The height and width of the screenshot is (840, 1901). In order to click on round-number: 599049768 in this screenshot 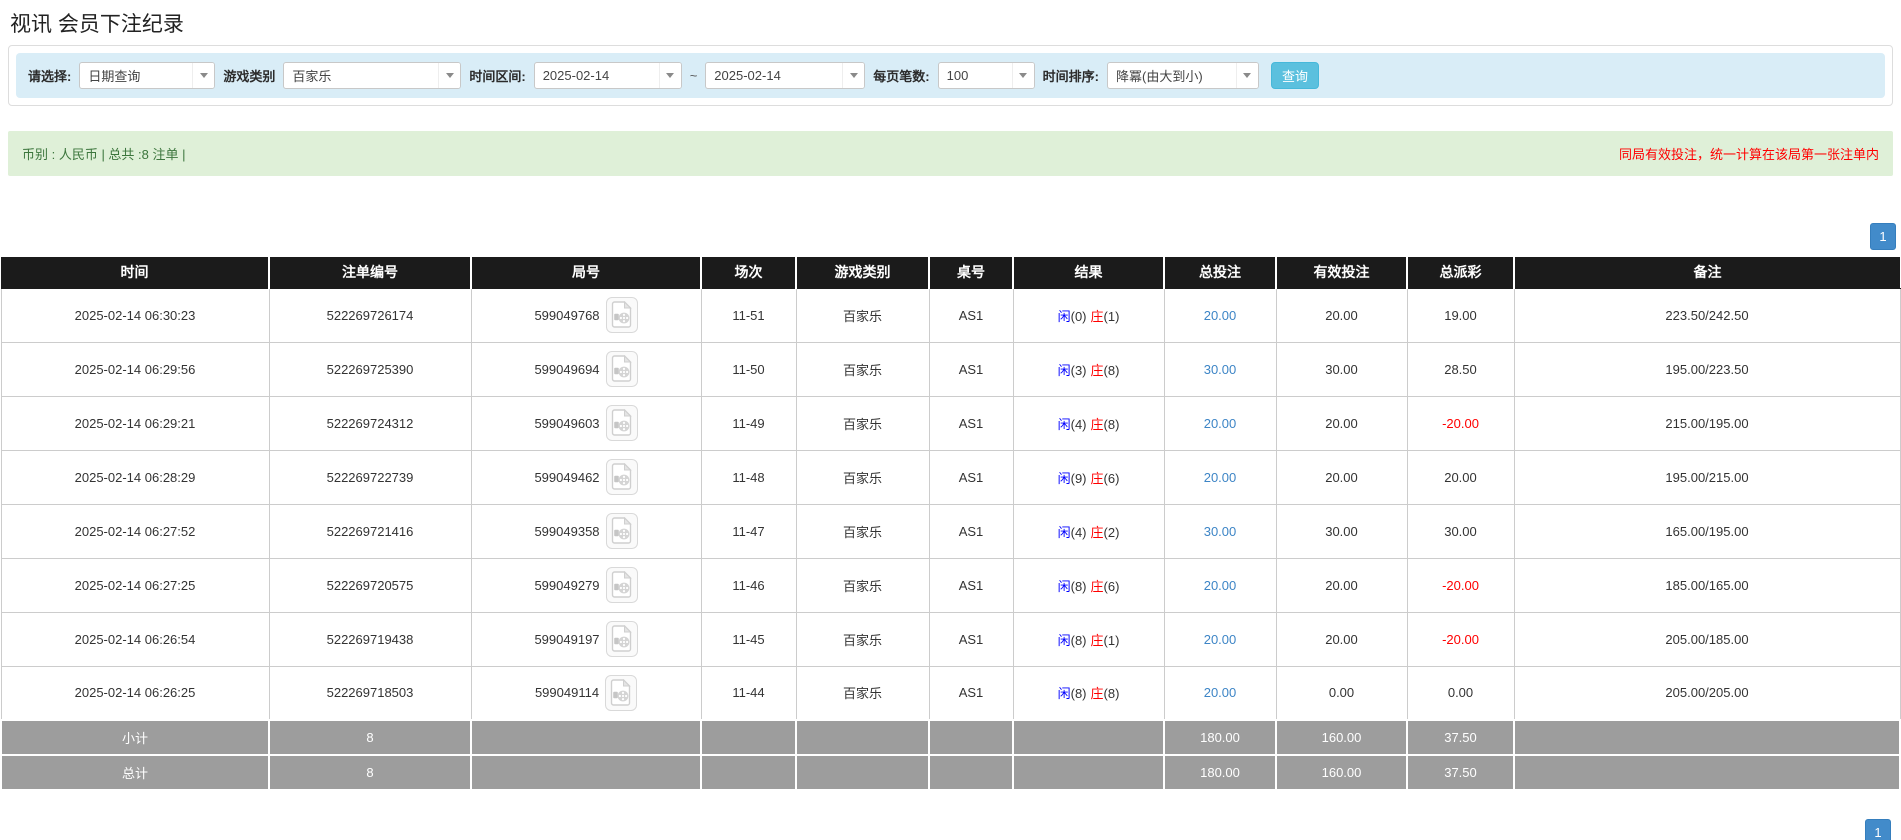, I will do `click(567, 315)`.